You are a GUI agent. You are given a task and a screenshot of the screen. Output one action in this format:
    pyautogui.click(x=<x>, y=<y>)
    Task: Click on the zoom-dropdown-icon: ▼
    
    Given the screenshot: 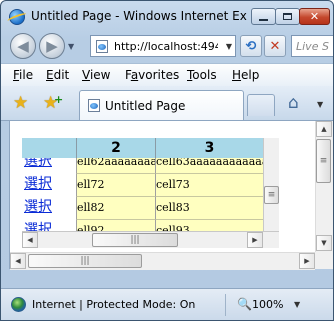 What is the action you would take?
    pyautogui.click(x=297, y=304)
    